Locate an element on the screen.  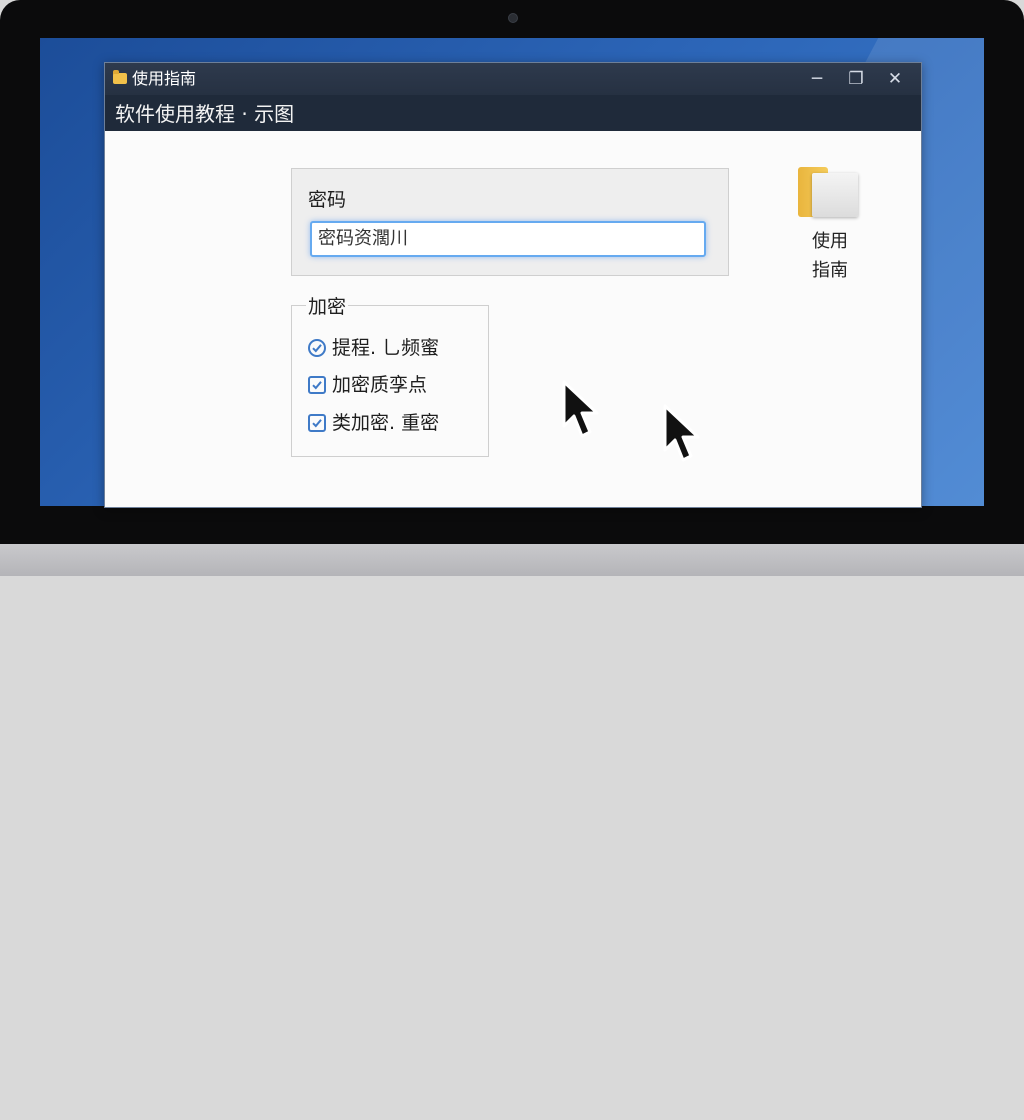
header-bar: 软件使用教程 · 示图 is located at coordinates (513, 113).